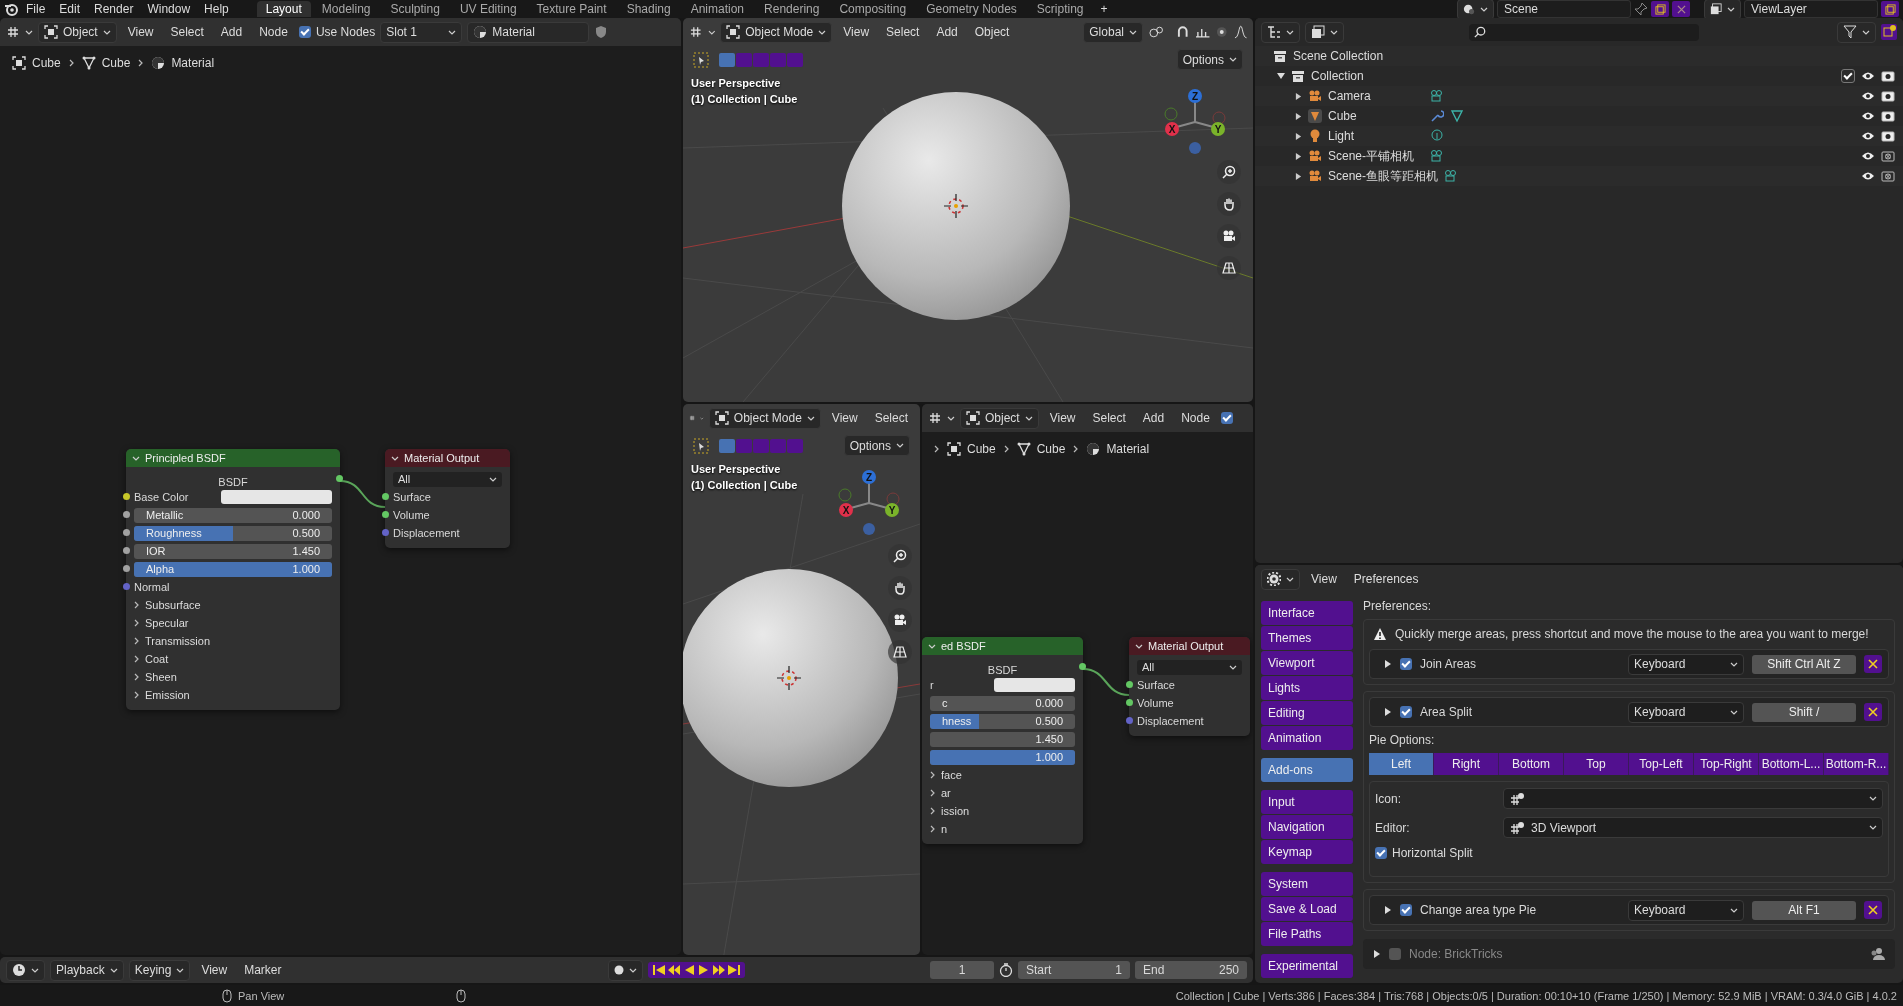 The height and width of the screenshot is (1006, 1903). I want to click on camera-icon, so click(900, 620).